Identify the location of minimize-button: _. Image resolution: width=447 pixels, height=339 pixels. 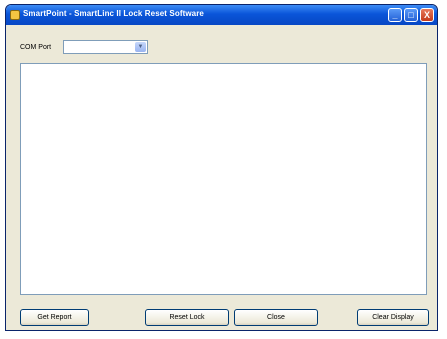
(395, 15).